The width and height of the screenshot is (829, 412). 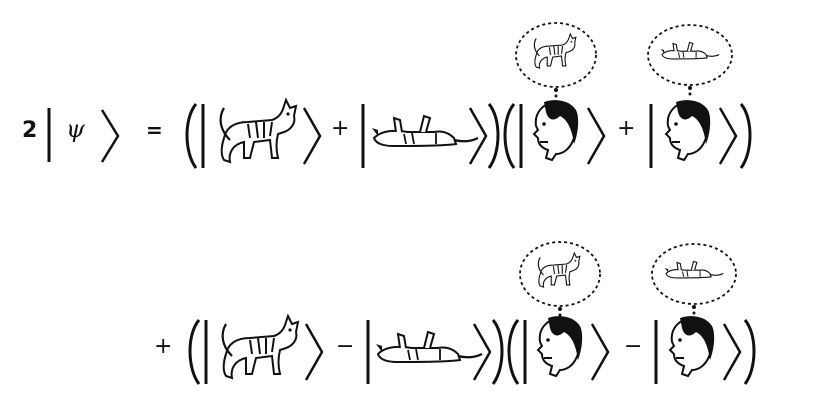 I want to click on close-paren-observer-line2, so click(x=749, y=352).